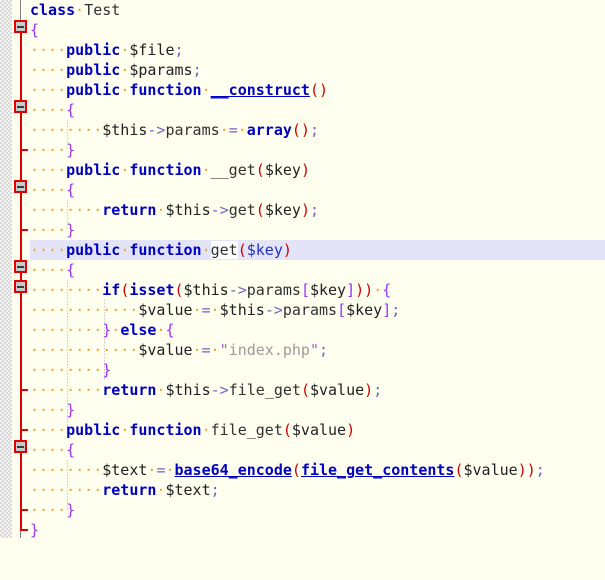 The height and width of the screenshot is (580, 605). I want to click on code-line-9: ····public·function·__get($key), so click(302, 170).